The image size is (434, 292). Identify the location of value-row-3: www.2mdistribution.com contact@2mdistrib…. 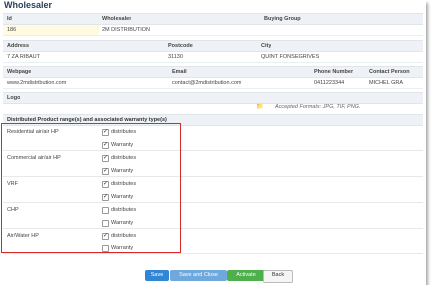
(213, 83).